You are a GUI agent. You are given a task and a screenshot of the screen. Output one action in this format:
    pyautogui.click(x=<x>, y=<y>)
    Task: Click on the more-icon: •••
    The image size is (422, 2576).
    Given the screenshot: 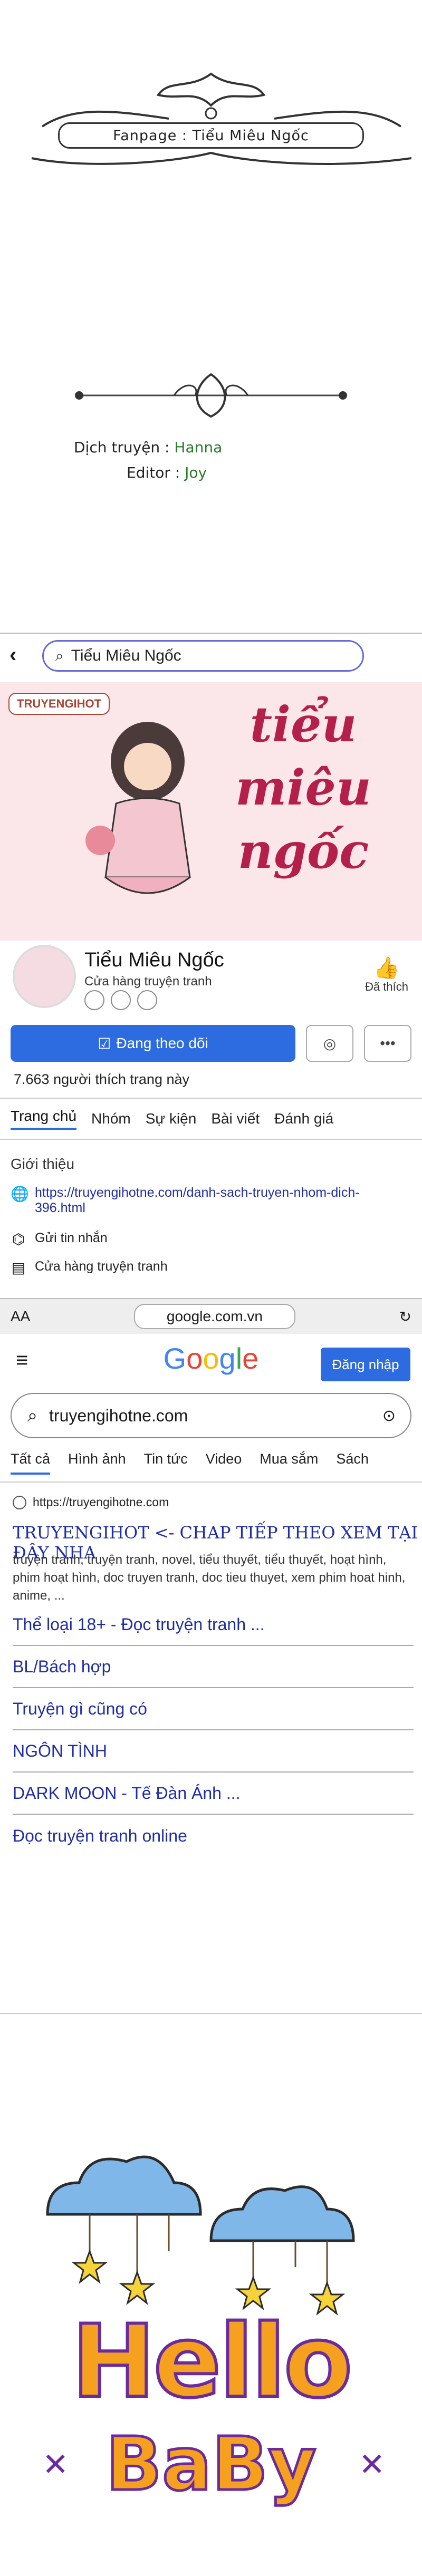 What is the action you would take?
    pyautogui.click(x=388, y=1043)
    